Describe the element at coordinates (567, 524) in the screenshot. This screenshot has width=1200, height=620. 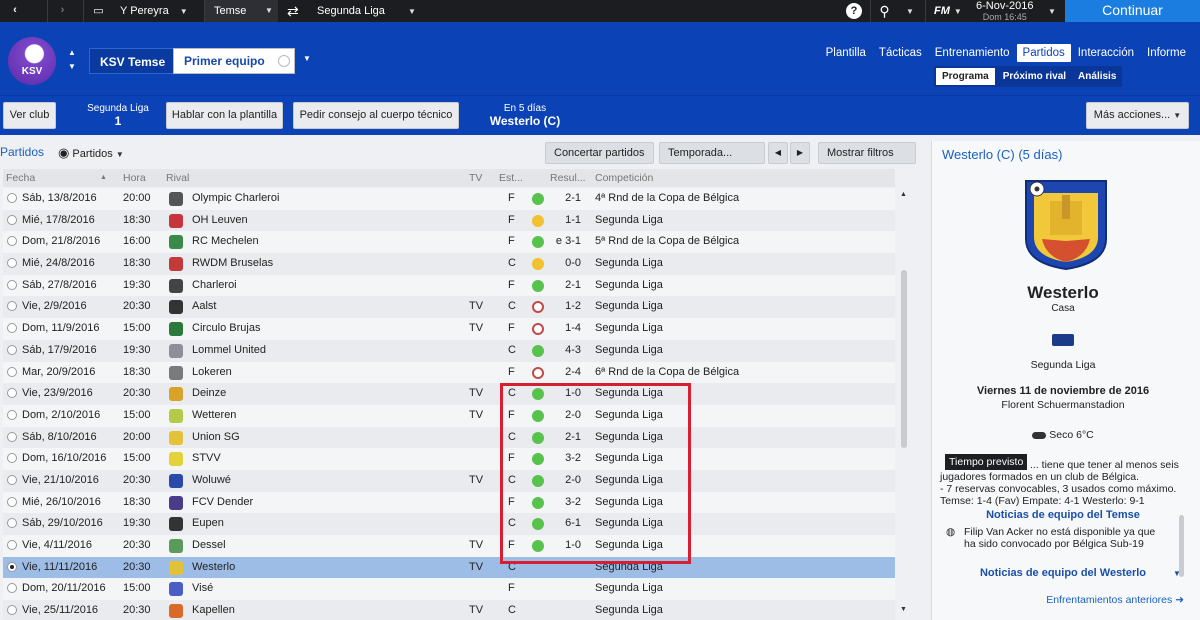
I see `match-result: 6-1` at that location.